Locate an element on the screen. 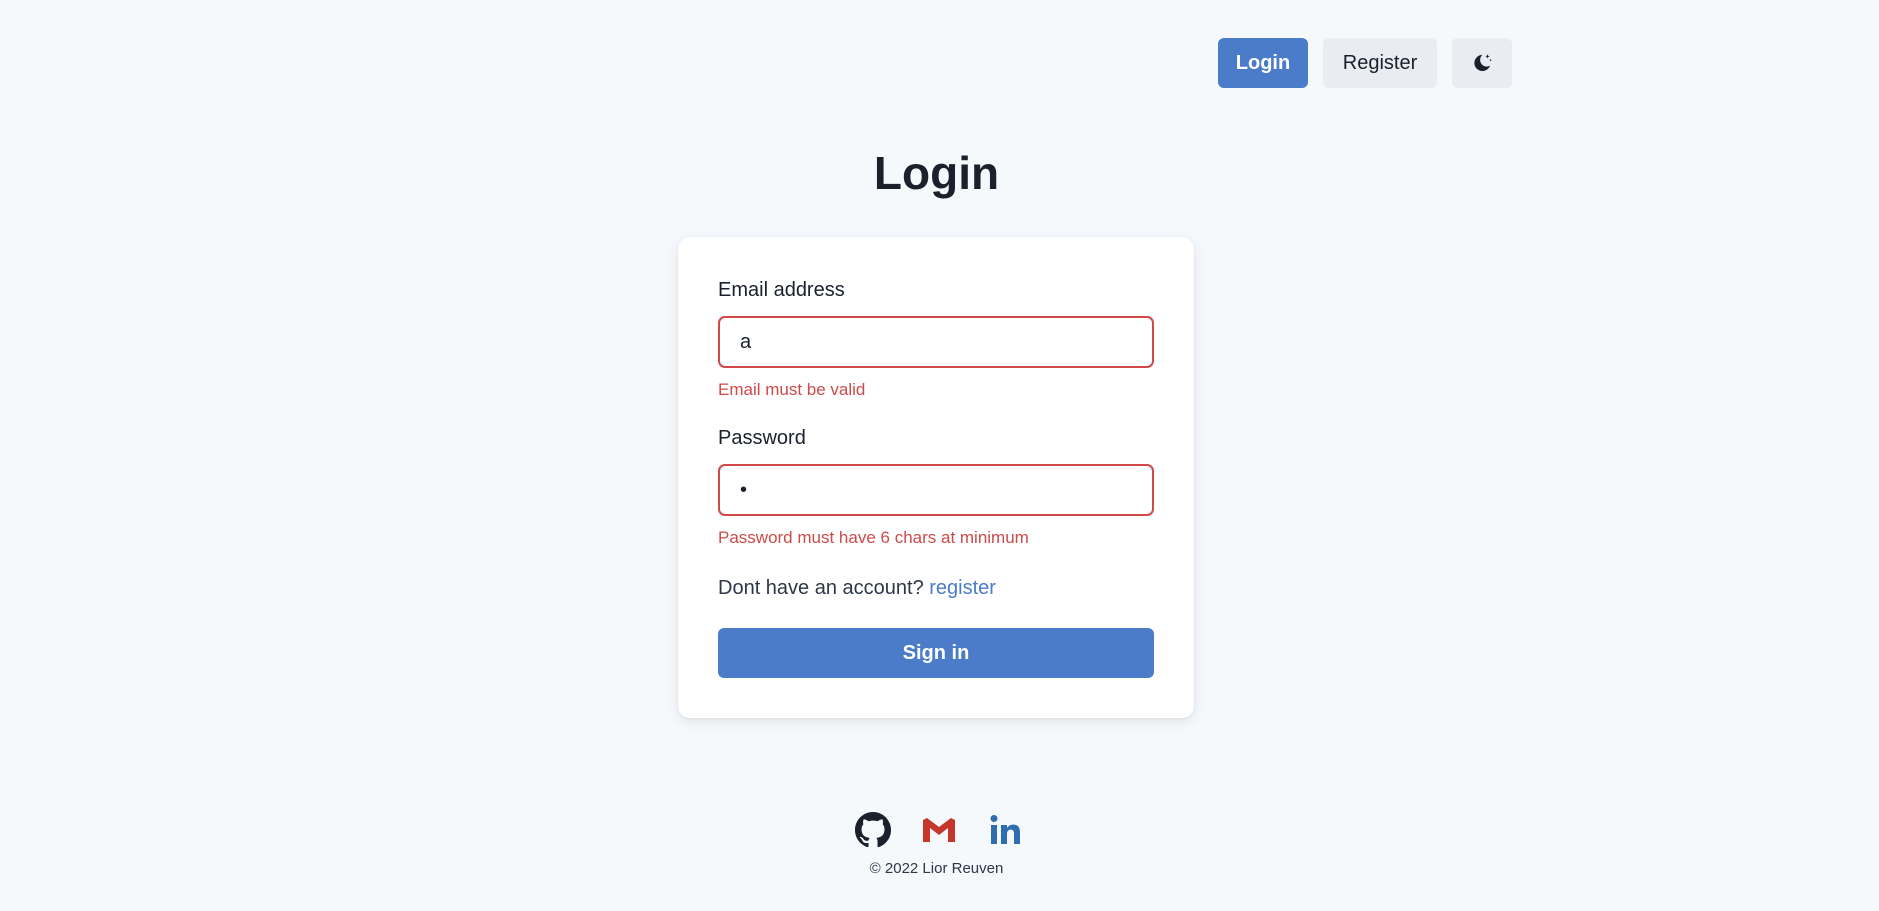 The image size is (1879, 911). page-title: Login is located at coordinates (936, 173).